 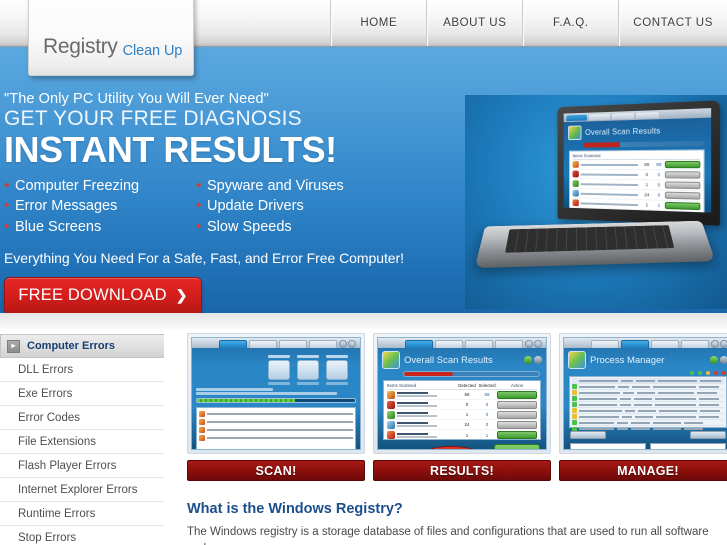 I want to click on panel-scan: 1 Fix All SCAN!, so click(x=276, y=407).